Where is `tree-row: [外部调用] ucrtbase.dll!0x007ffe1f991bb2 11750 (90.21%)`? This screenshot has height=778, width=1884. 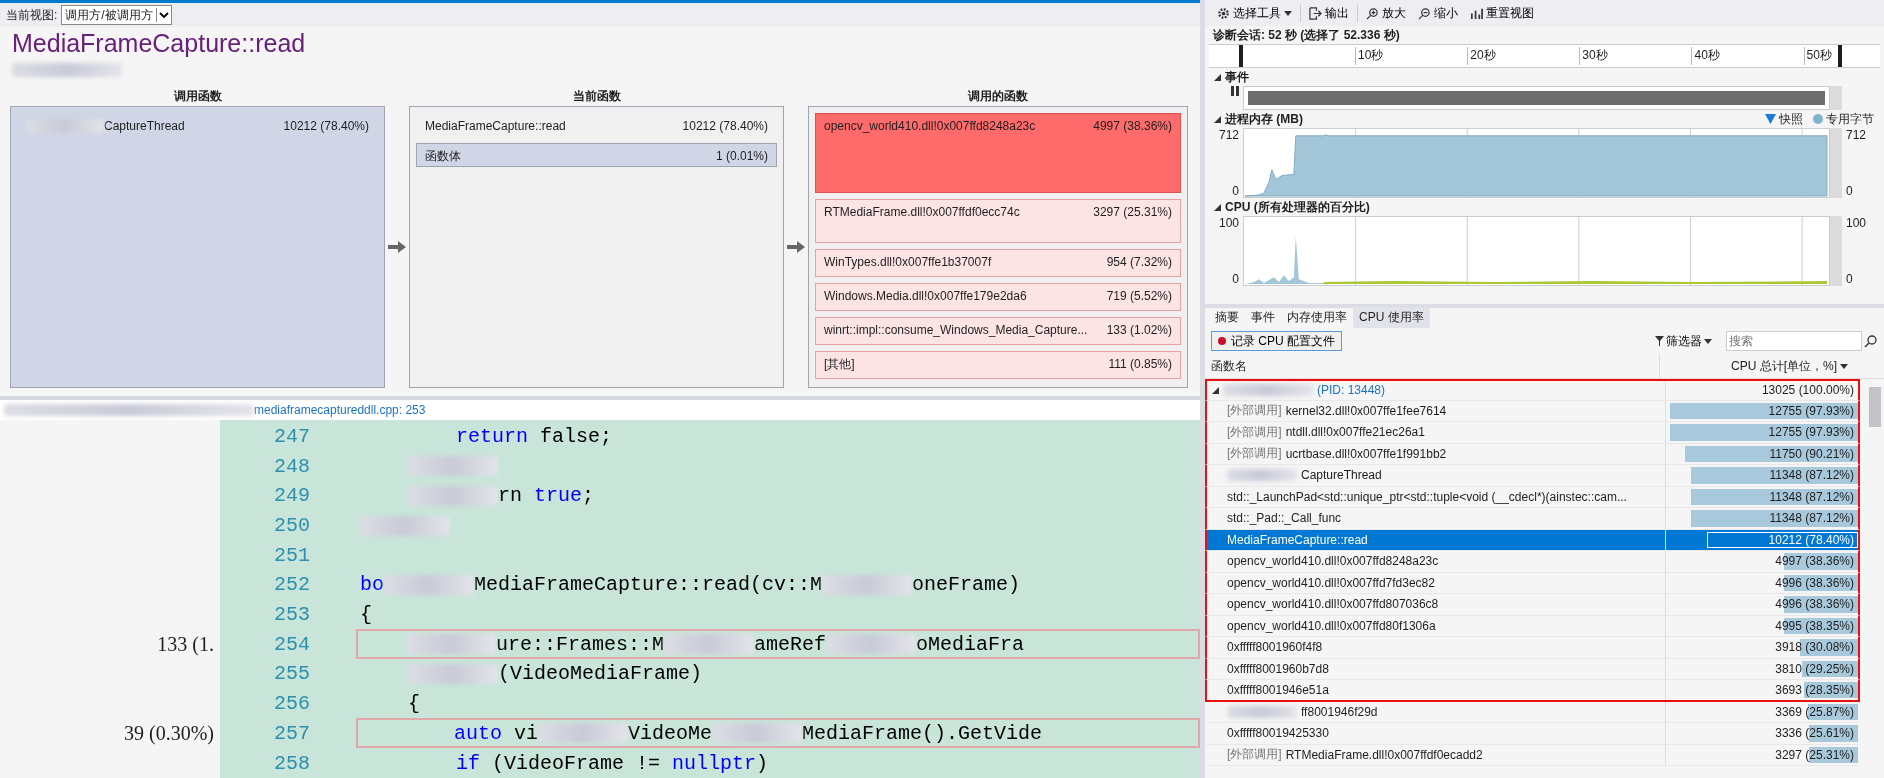 tree-row: [外部调用] ucrtbase.dll!0x007ffe1f991bb2 11750 (90.21%) is located at coordinates (1532, 454).